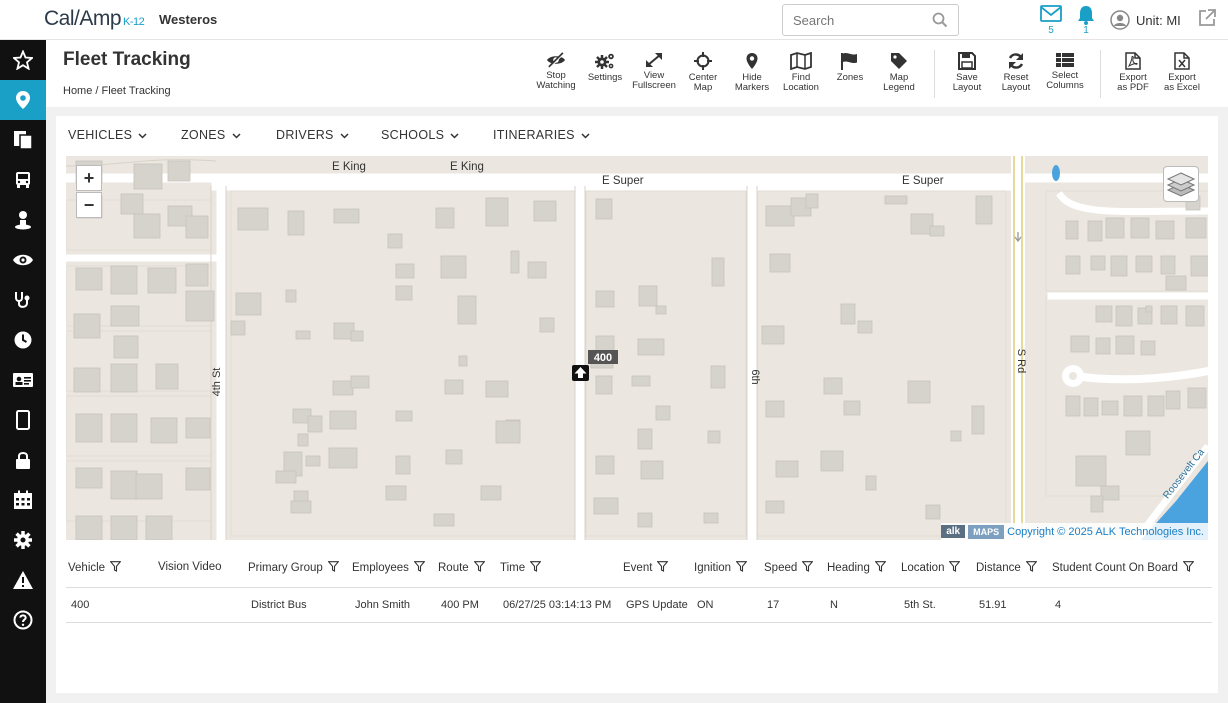 The width and height of the screenshot is (1228, 703). What do you see at coordinates (899, 72) in the screenshot?
I see `map-legend-button: Map Legend` at bounding box center [899, 72].